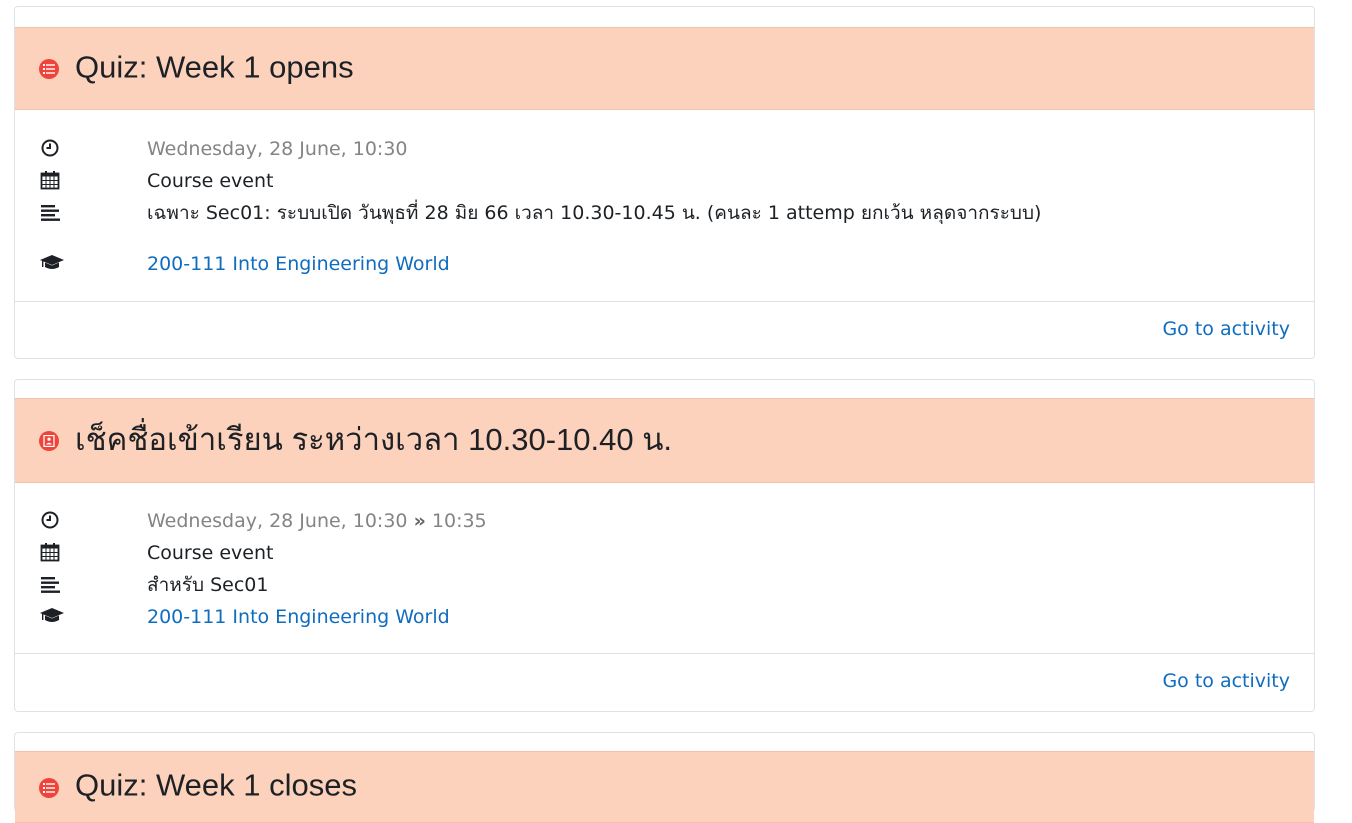 Image resolution: width=1352 pixels, height=823 pixels. What do you see at coordinates (214, 67) in the screenshot?
I see `event-title: Quiz: Week 1 opens` at bounding box center [214, 67].